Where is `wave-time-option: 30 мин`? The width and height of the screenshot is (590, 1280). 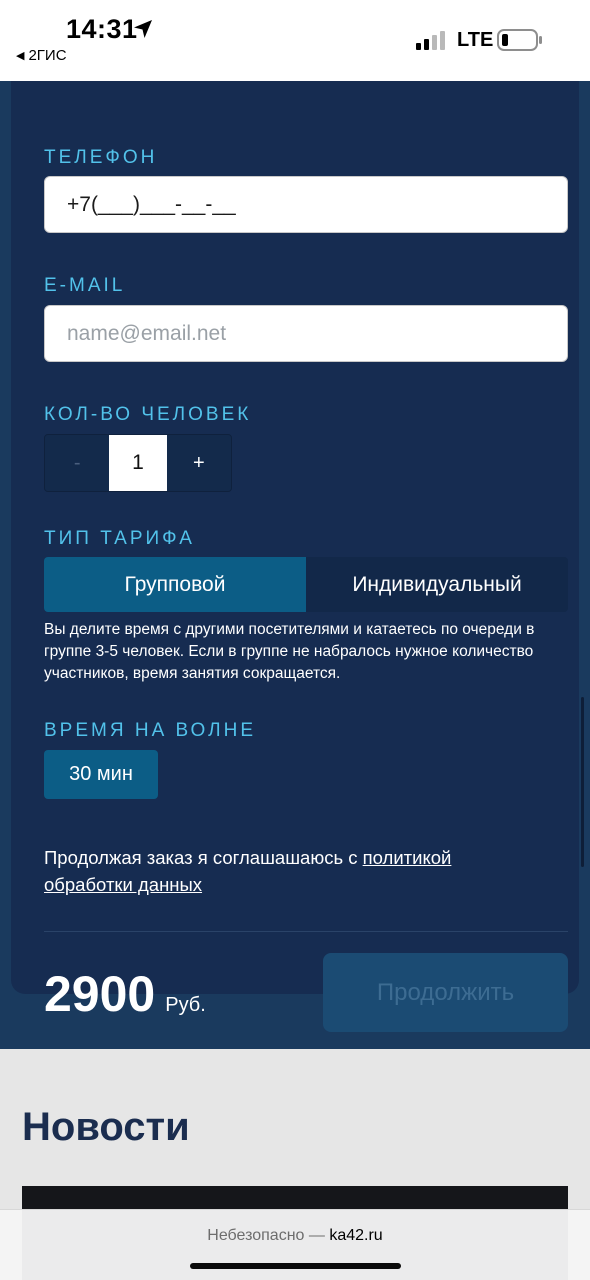
wave-time-option: 30 мин is located at coordinates (101, 774).